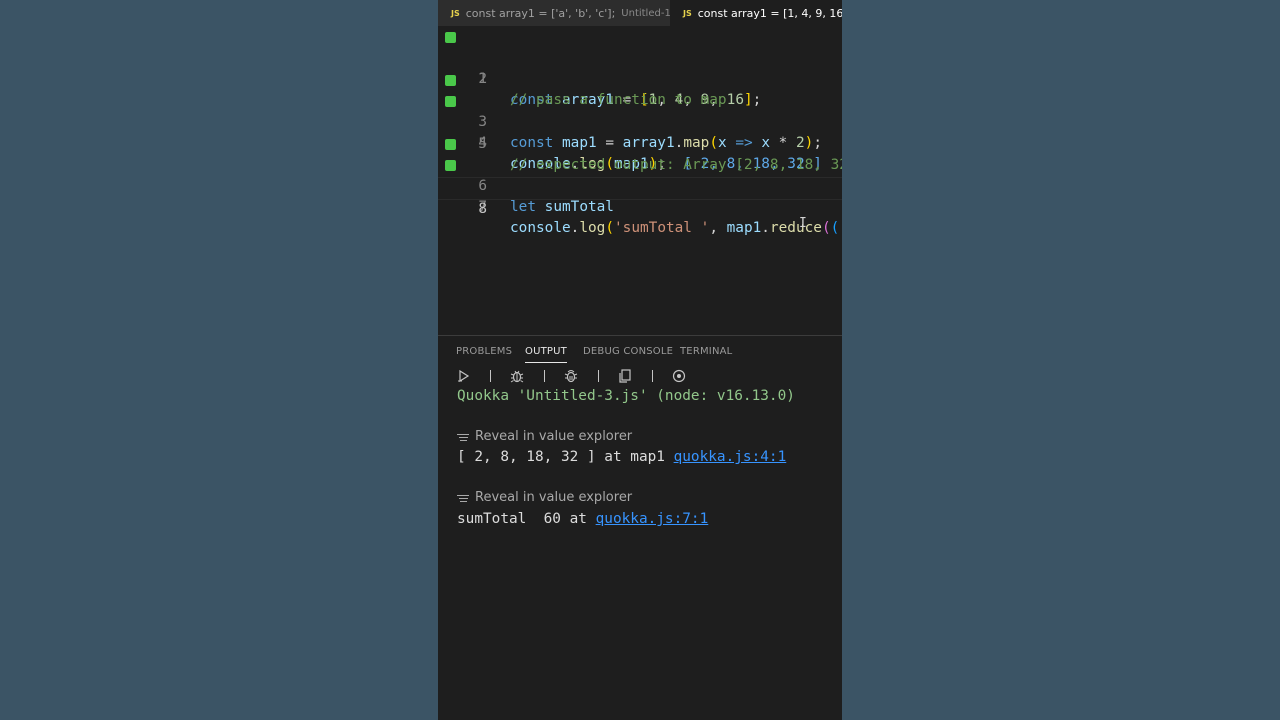  I want to click on panel-tabs: PROBLEMS OUTPUT DEBUG CONSOLE TERMINAL, so click(640, 352).